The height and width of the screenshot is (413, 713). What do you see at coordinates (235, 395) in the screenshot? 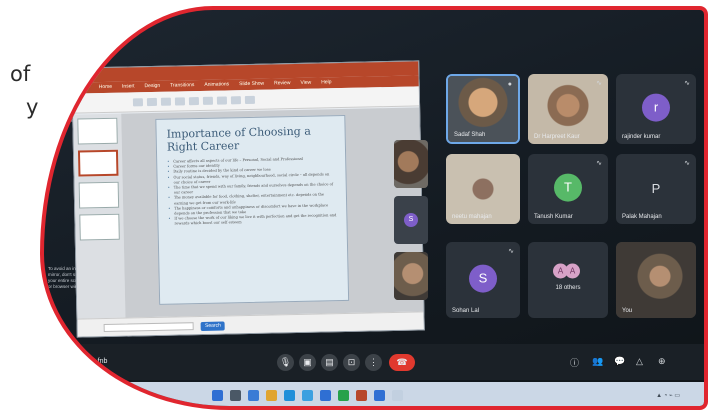
I see `search-icon` at bounding box center [235, 395].